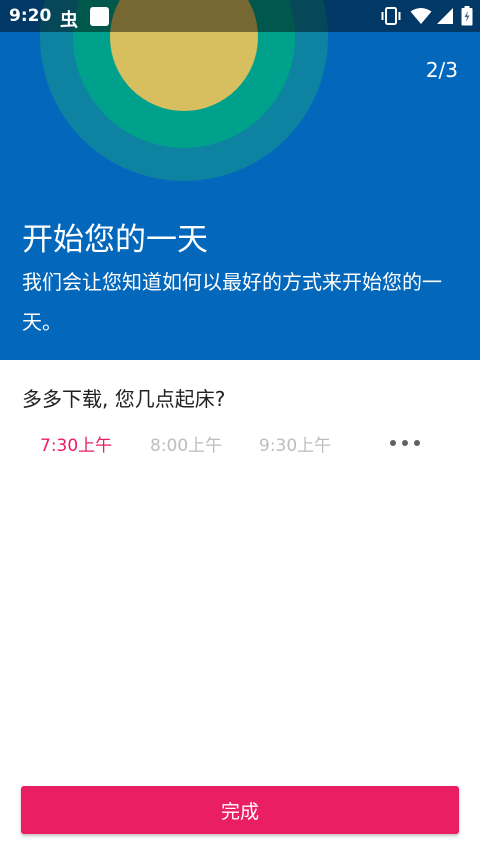  What do you see at coordinates (240, 443) in the screenshot?
I see `wake-time-options: 7:30上午 8:00上午 9:30上午` at bounding box center [240, 443].